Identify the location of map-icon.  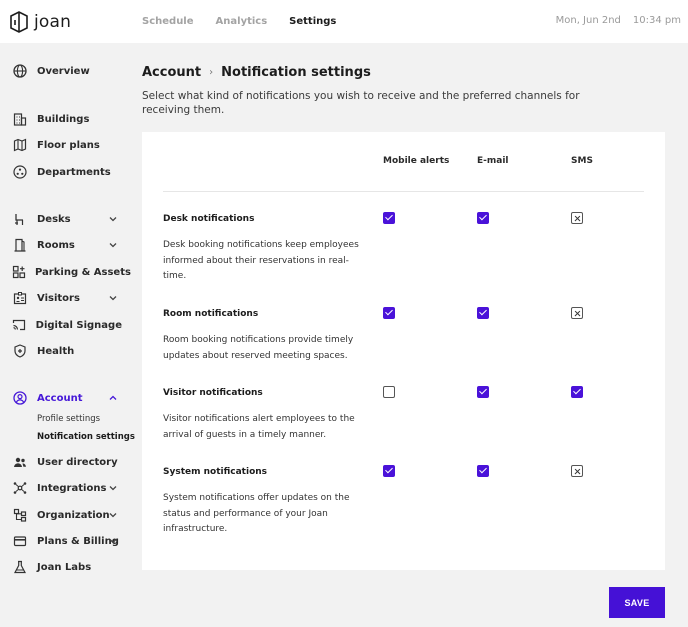
(20, 145).